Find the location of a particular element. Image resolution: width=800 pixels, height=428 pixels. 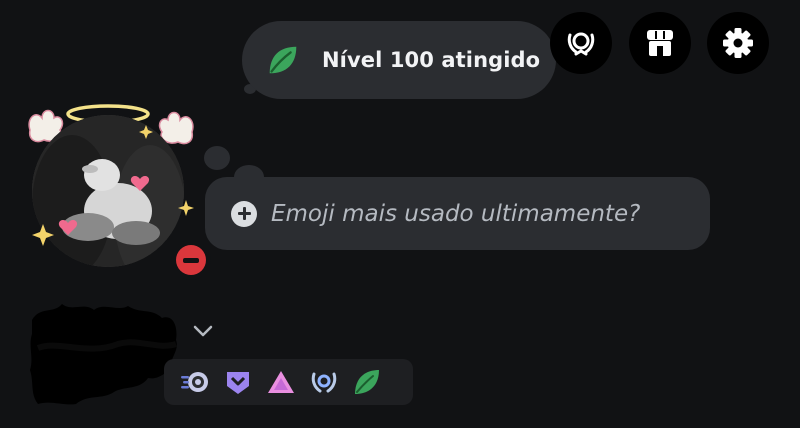

badge-hypesquad is located at coordinates (238, 382).